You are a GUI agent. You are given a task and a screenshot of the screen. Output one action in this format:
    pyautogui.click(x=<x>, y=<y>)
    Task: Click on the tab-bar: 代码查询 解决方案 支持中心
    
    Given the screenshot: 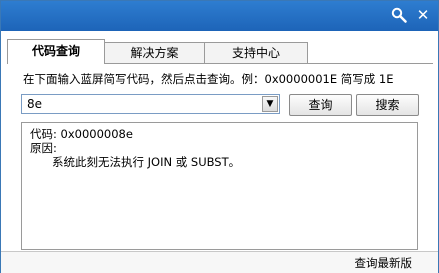 What is the action you would take?
    pyautogui.click(x=220, y=51)
    